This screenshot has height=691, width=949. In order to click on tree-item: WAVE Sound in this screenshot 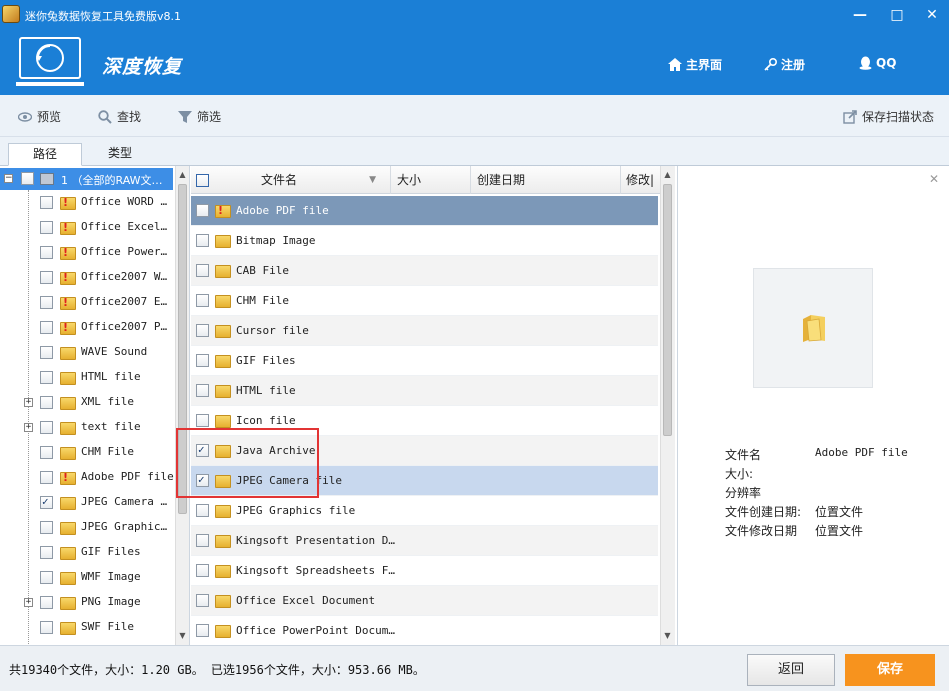, I will do `click(87, 352)`.